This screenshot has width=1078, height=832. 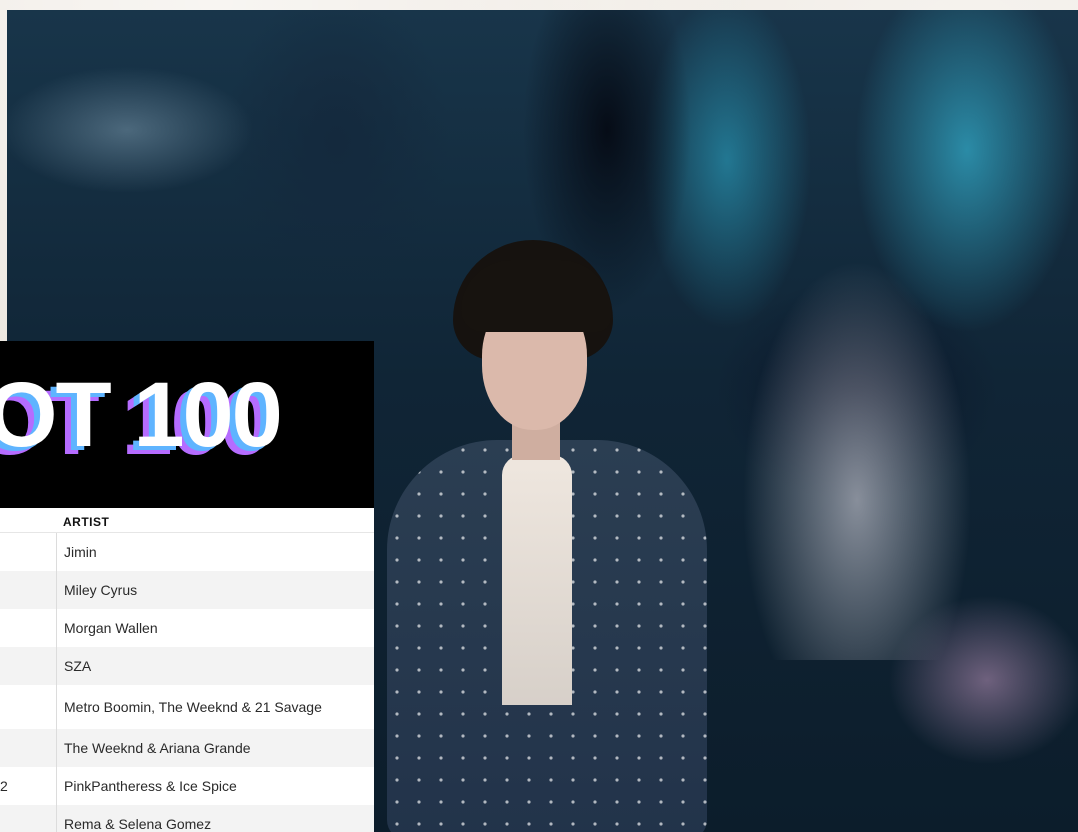 I want to click on table-row: Rema & Selena Gomez, so click(x=187, y=818).